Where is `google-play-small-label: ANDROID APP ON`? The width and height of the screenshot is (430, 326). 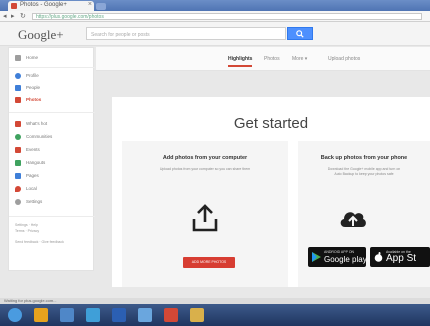 google-play-small-label: ANDROID APP ON is located at coordinates (339, 252).